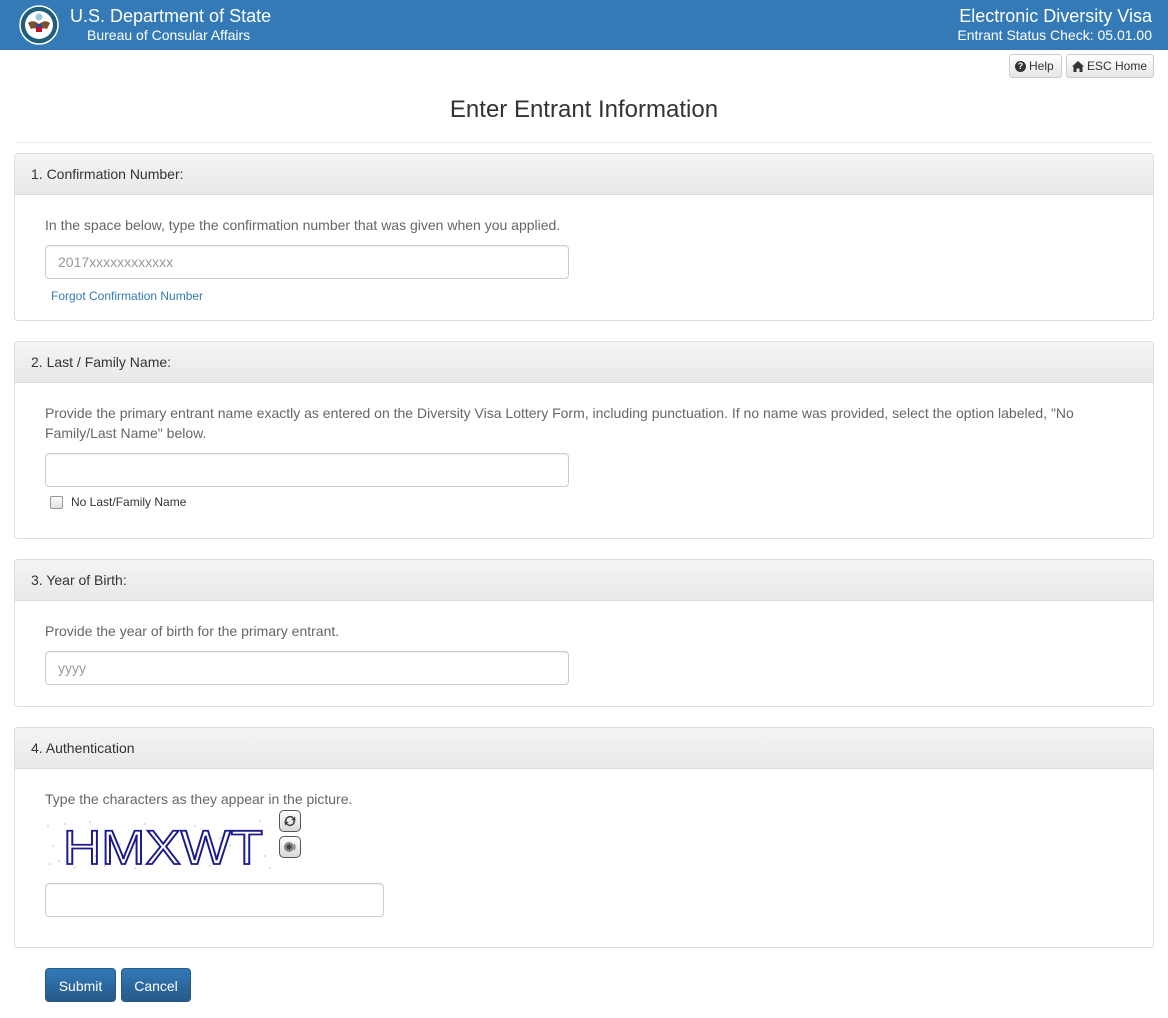 This screenshot has height=1018, width=1168. I want to click on cancel-button: Cancel, so click(156, 985).